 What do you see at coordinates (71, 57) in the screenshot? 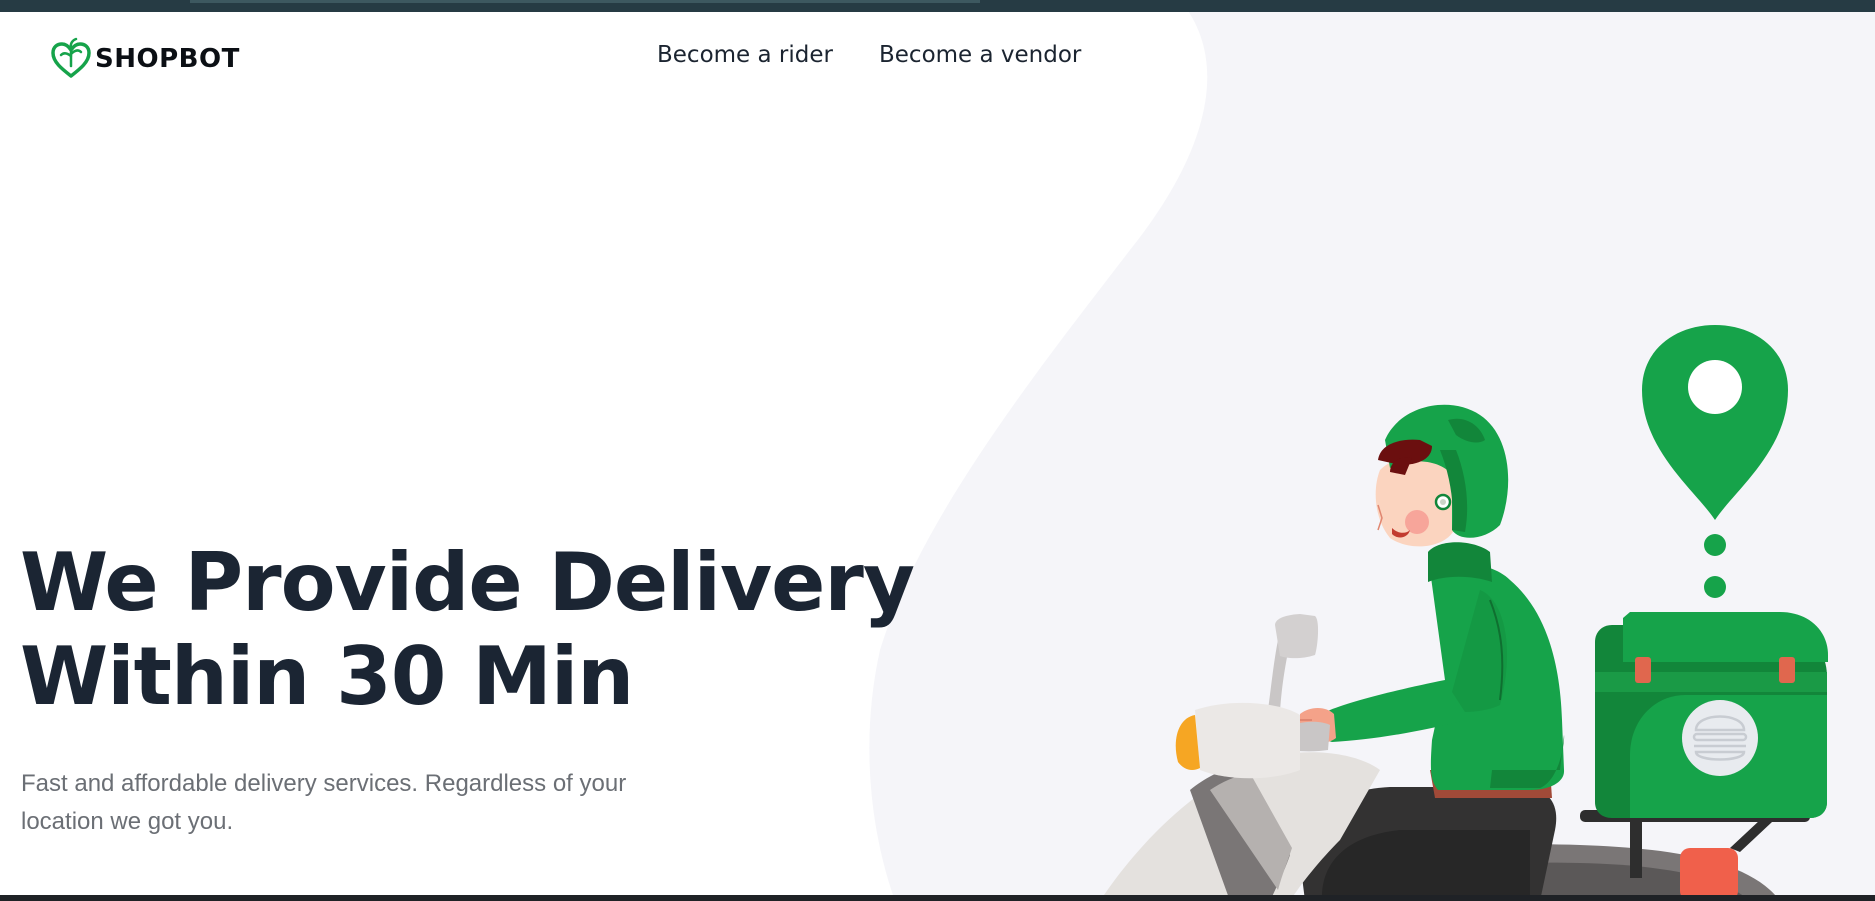
I see `heart-leaf-logo-icon` at bounding box center [71, 57].